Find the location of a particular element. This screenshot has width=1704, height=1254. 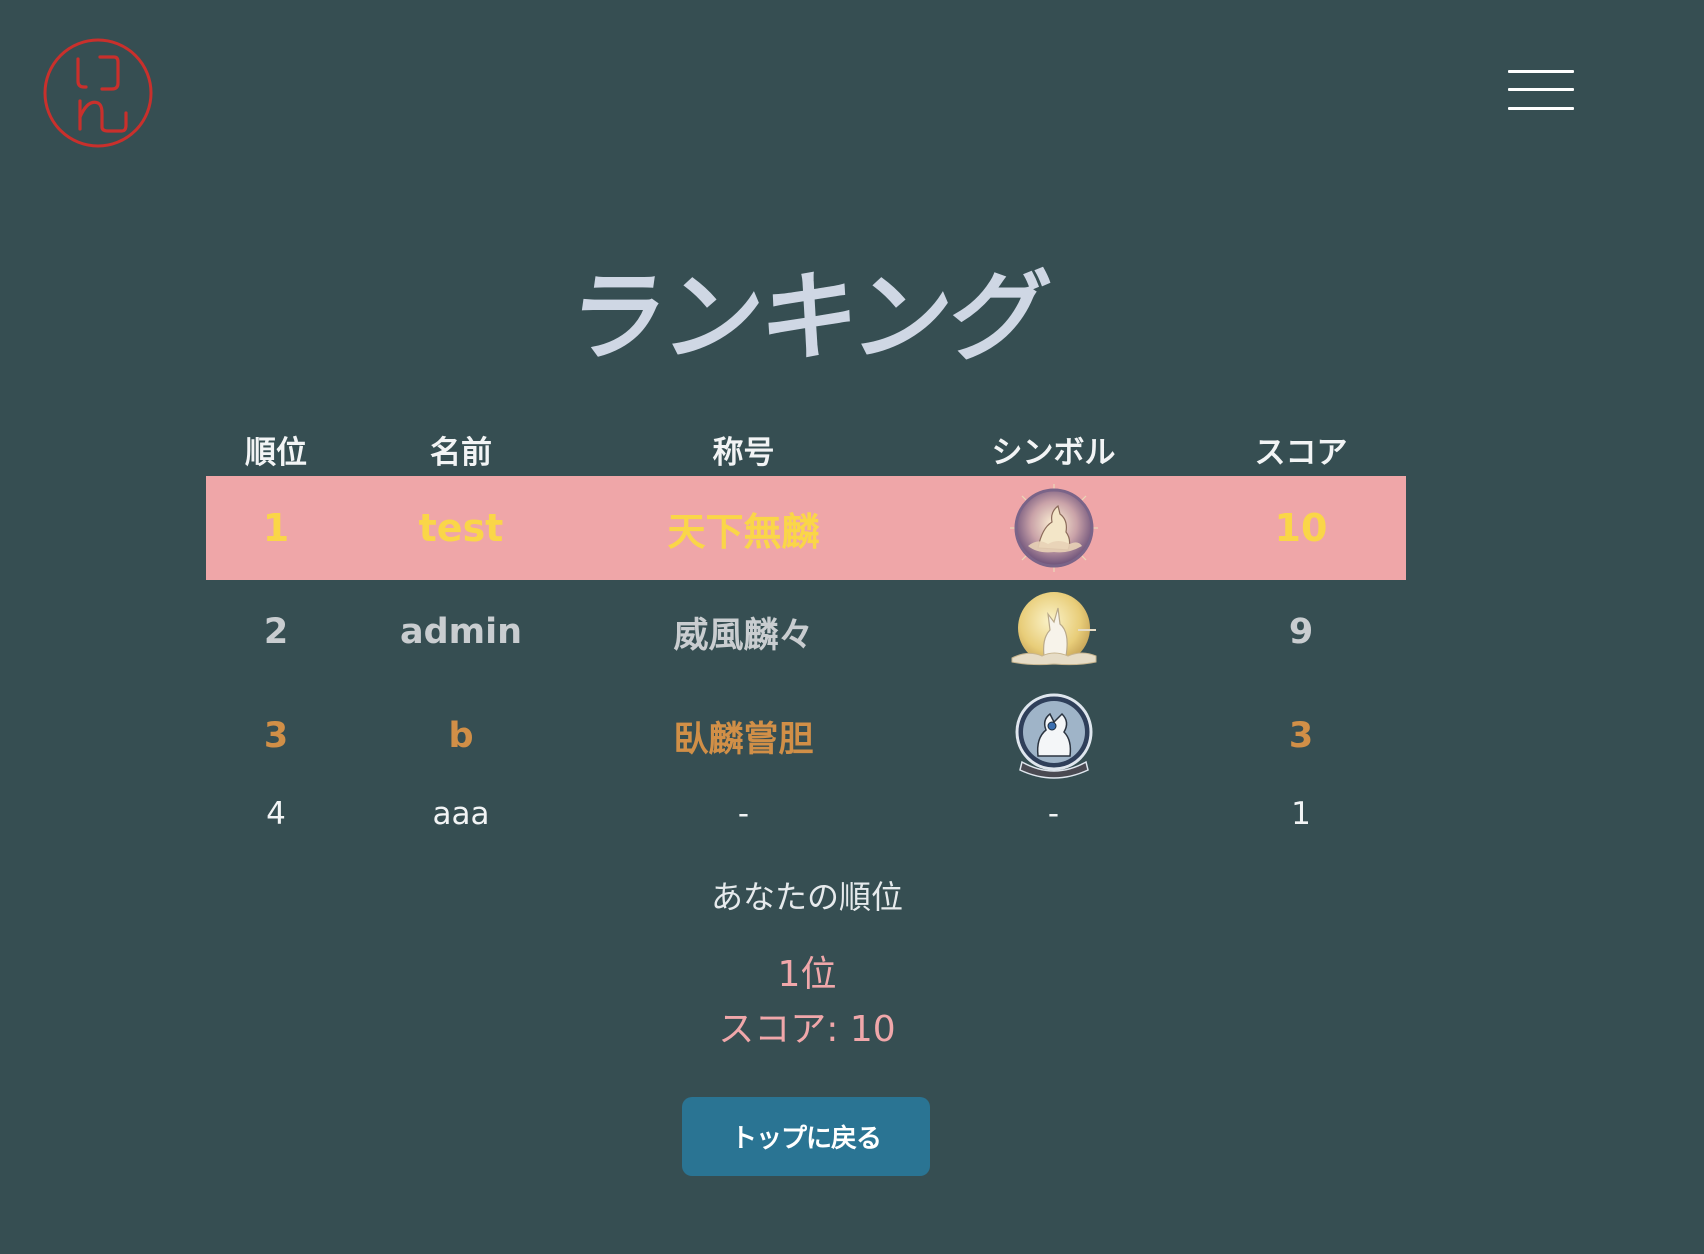

kirin-gold-medallion-icon is located at coordinates (1054, 528).